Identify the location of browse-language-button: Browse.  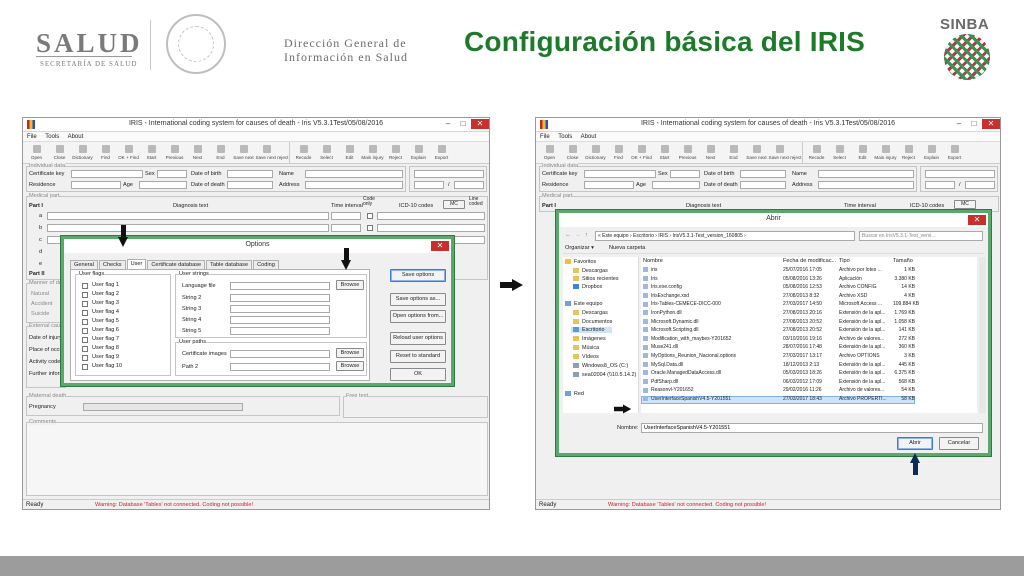
(350, 285).